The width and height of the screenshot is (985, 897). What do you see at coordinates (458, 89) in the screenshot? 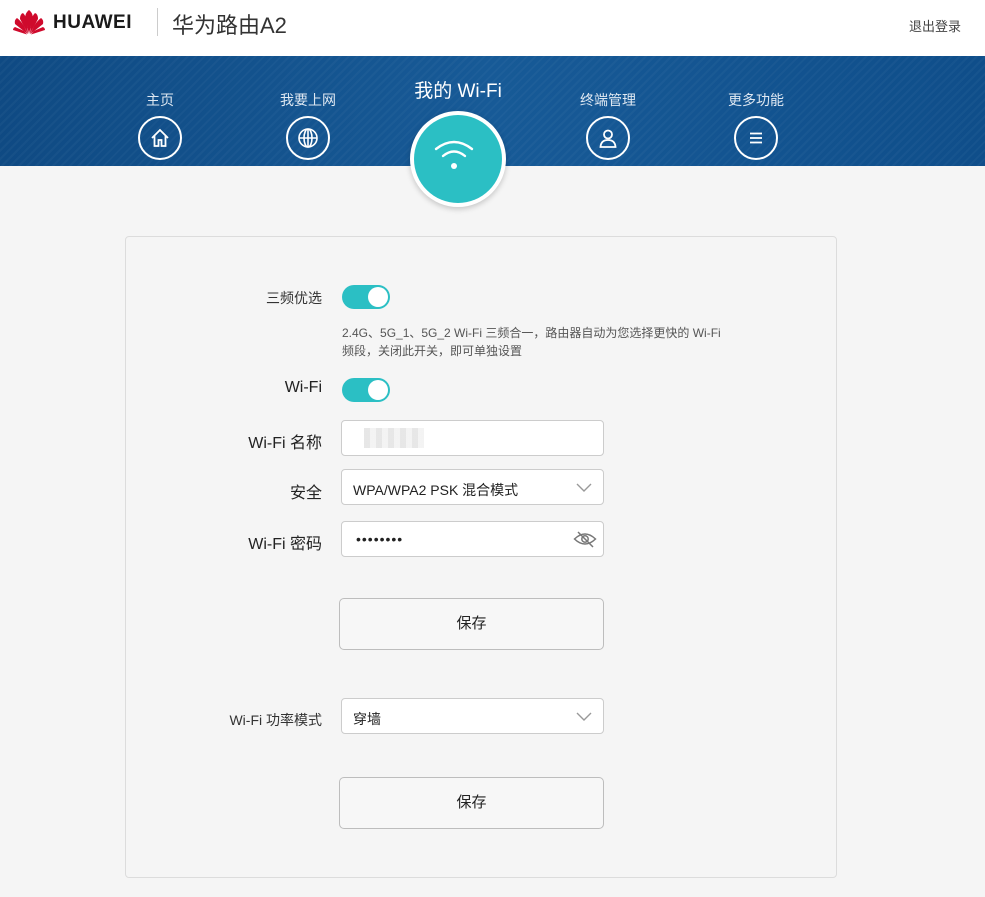
I see `nav-item-wifi-label: 我的 Wi-Fi` at bounding box center [458, 89].